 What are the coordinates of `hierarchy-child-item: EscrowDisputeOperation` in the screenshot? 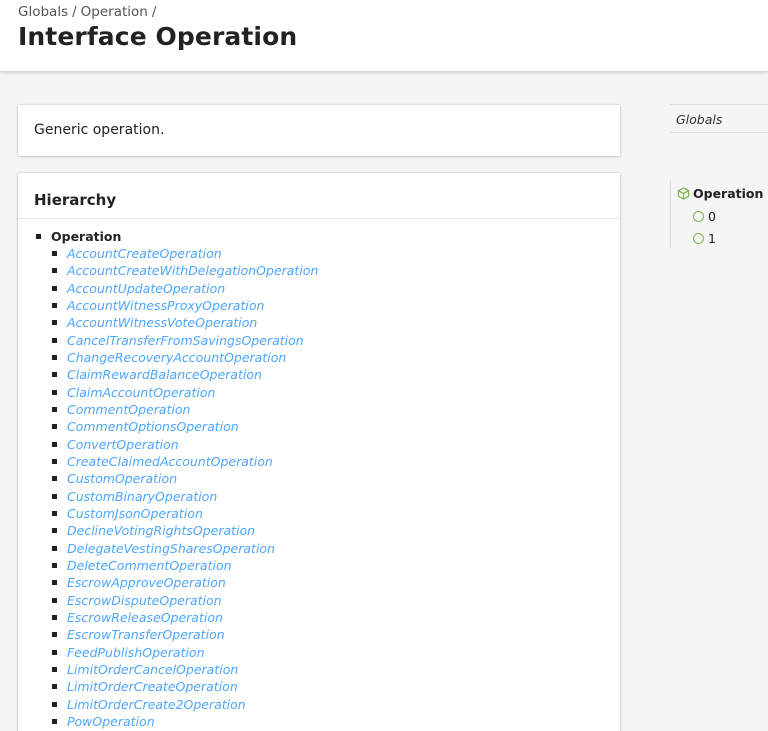 It's located at (185, 600).